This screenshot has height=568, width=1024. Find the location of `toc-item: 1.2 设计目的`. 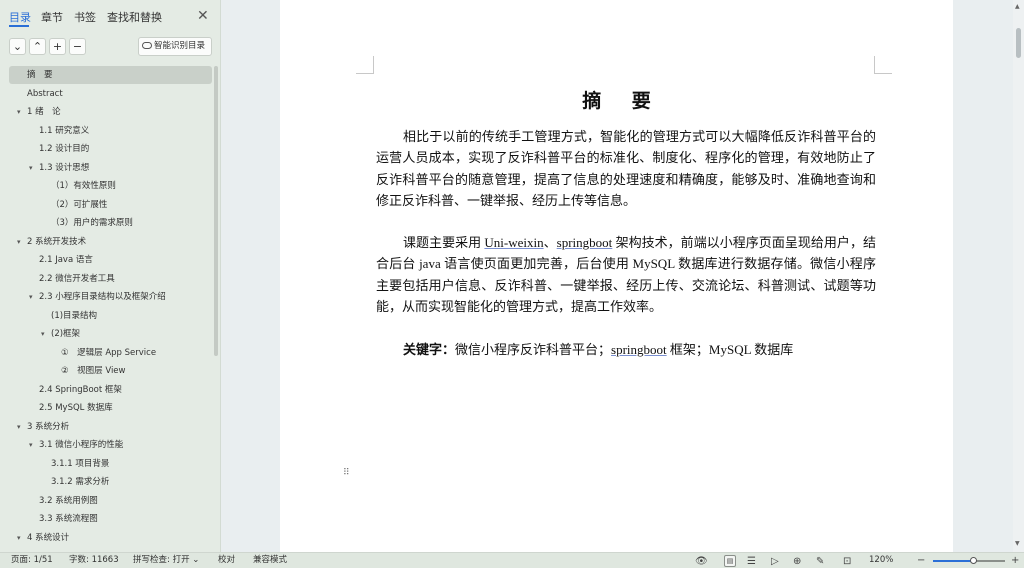

toc-item: 1.2 设计目的 is located at coordinates (107, 149).